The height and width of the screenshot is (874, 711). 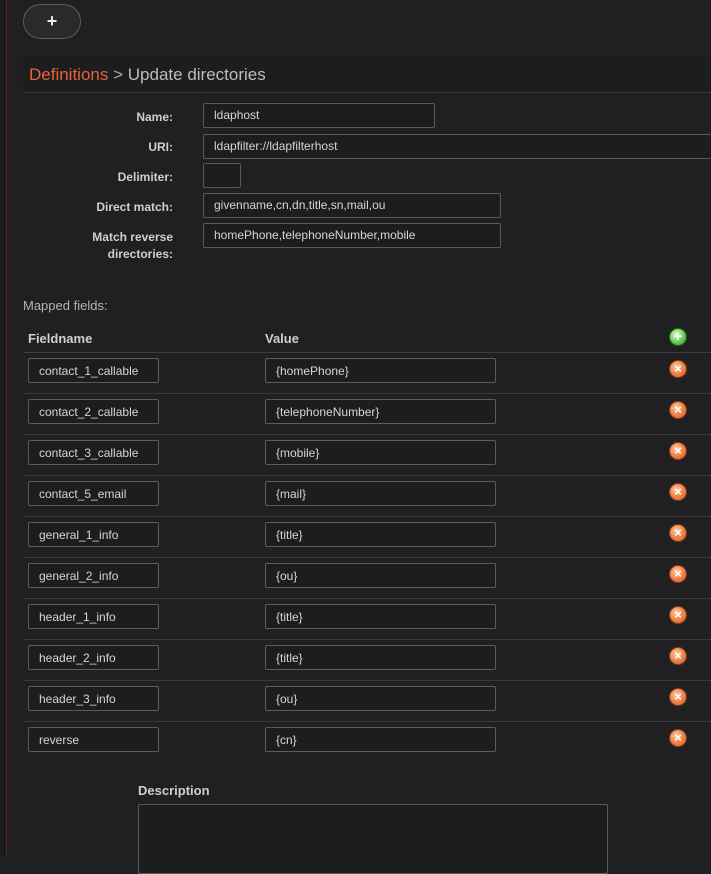 I want to click on value-input: {mail}, so click(x=380, y=493).